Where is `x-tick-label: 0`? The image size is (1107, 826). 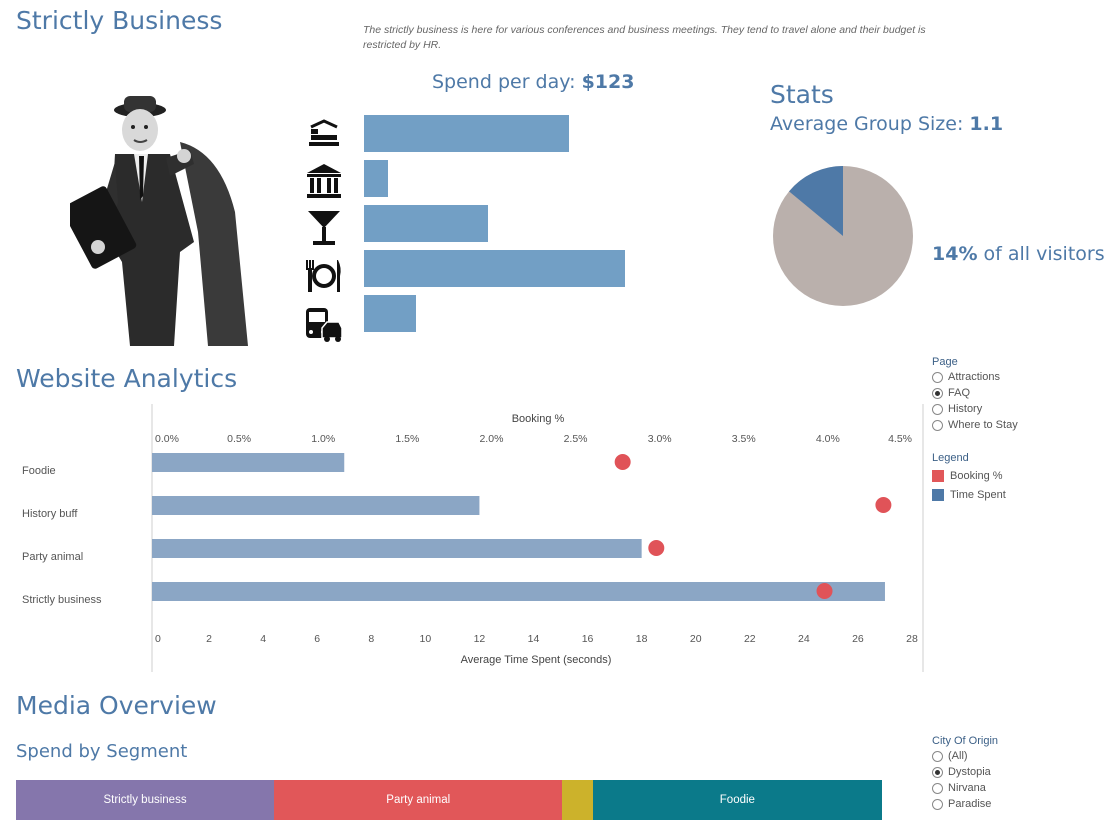
x-tick-label: 0 is located at coordinates (158, 639).